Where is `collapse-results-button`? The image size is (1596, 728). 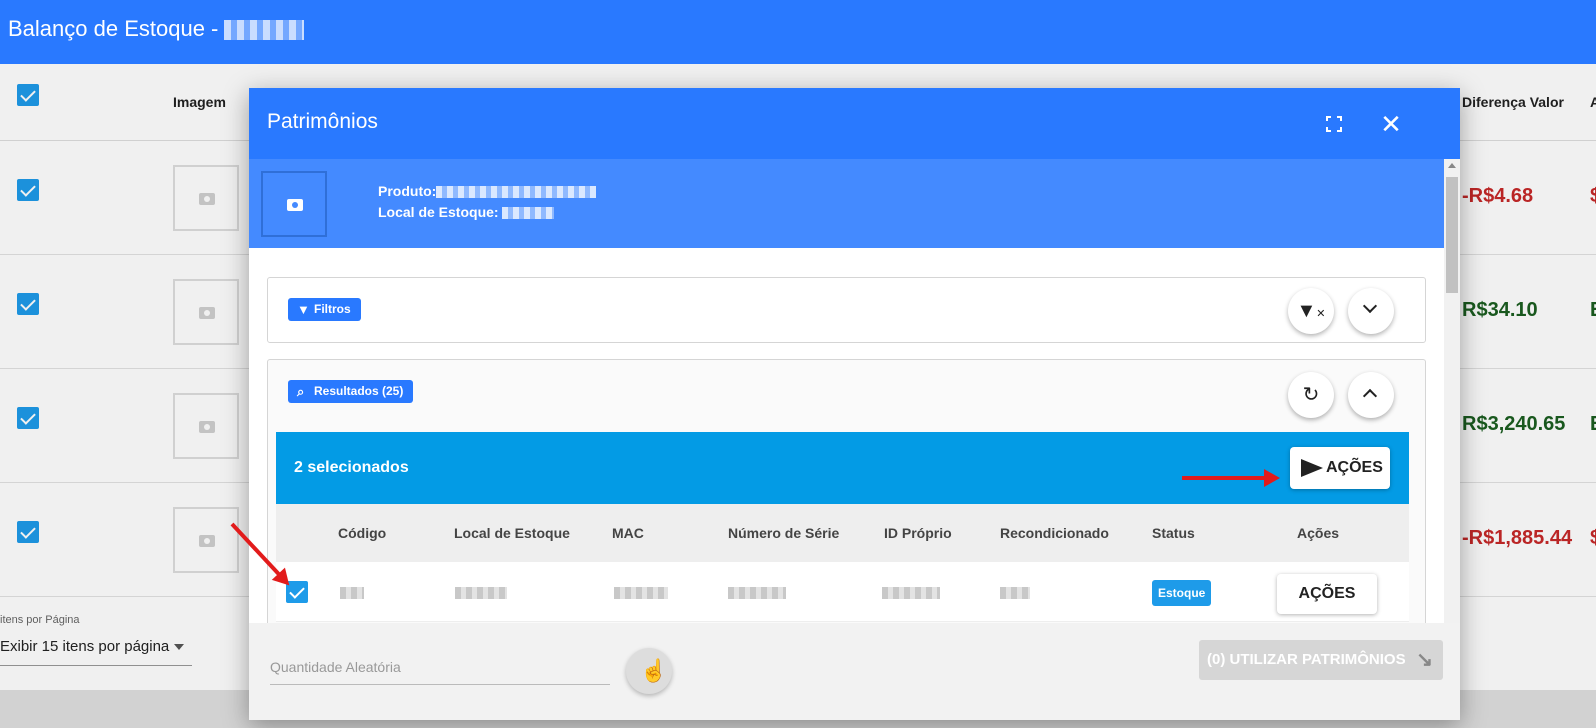 collapse-results-button is located at coordinates (1371, 395).